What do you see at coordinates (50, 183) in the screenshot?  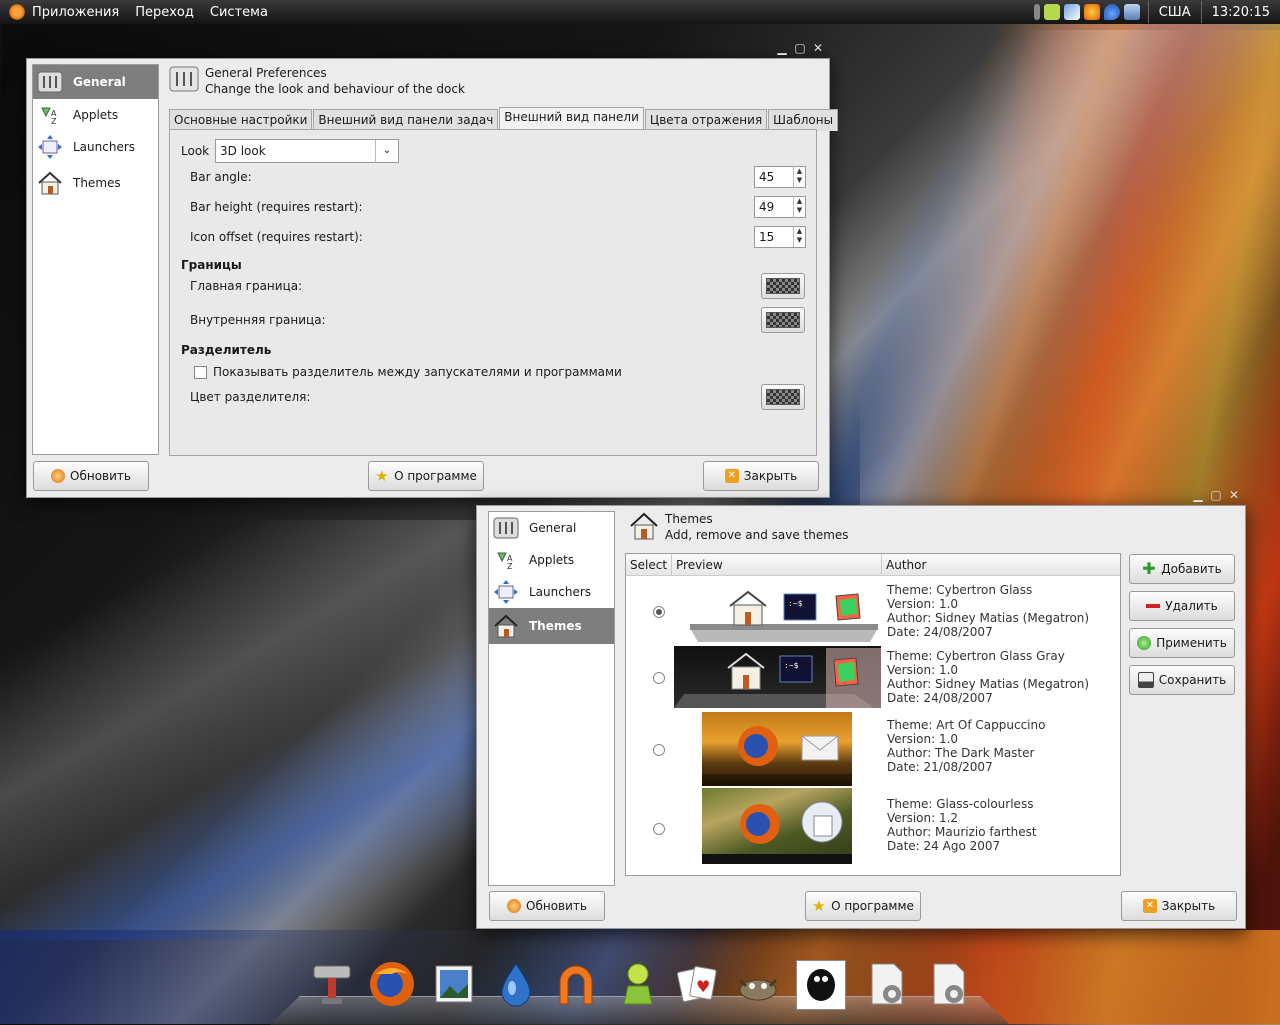 I see `home-icon` at bounding box center [50, 183].